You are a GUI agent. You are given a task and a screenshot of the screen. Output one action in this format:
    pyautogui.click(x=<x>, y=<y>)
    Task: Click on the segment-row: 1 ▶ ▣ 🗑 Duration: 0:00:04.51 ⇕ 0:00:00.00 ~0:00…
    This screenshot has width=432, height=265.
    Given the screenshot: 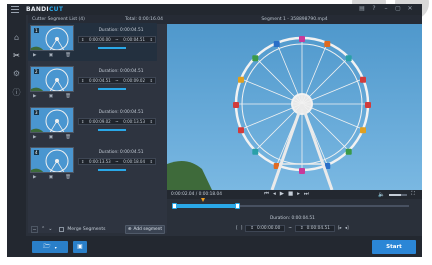 What is the action you would take?
    pyautogui.click(x=92, y=42)
    